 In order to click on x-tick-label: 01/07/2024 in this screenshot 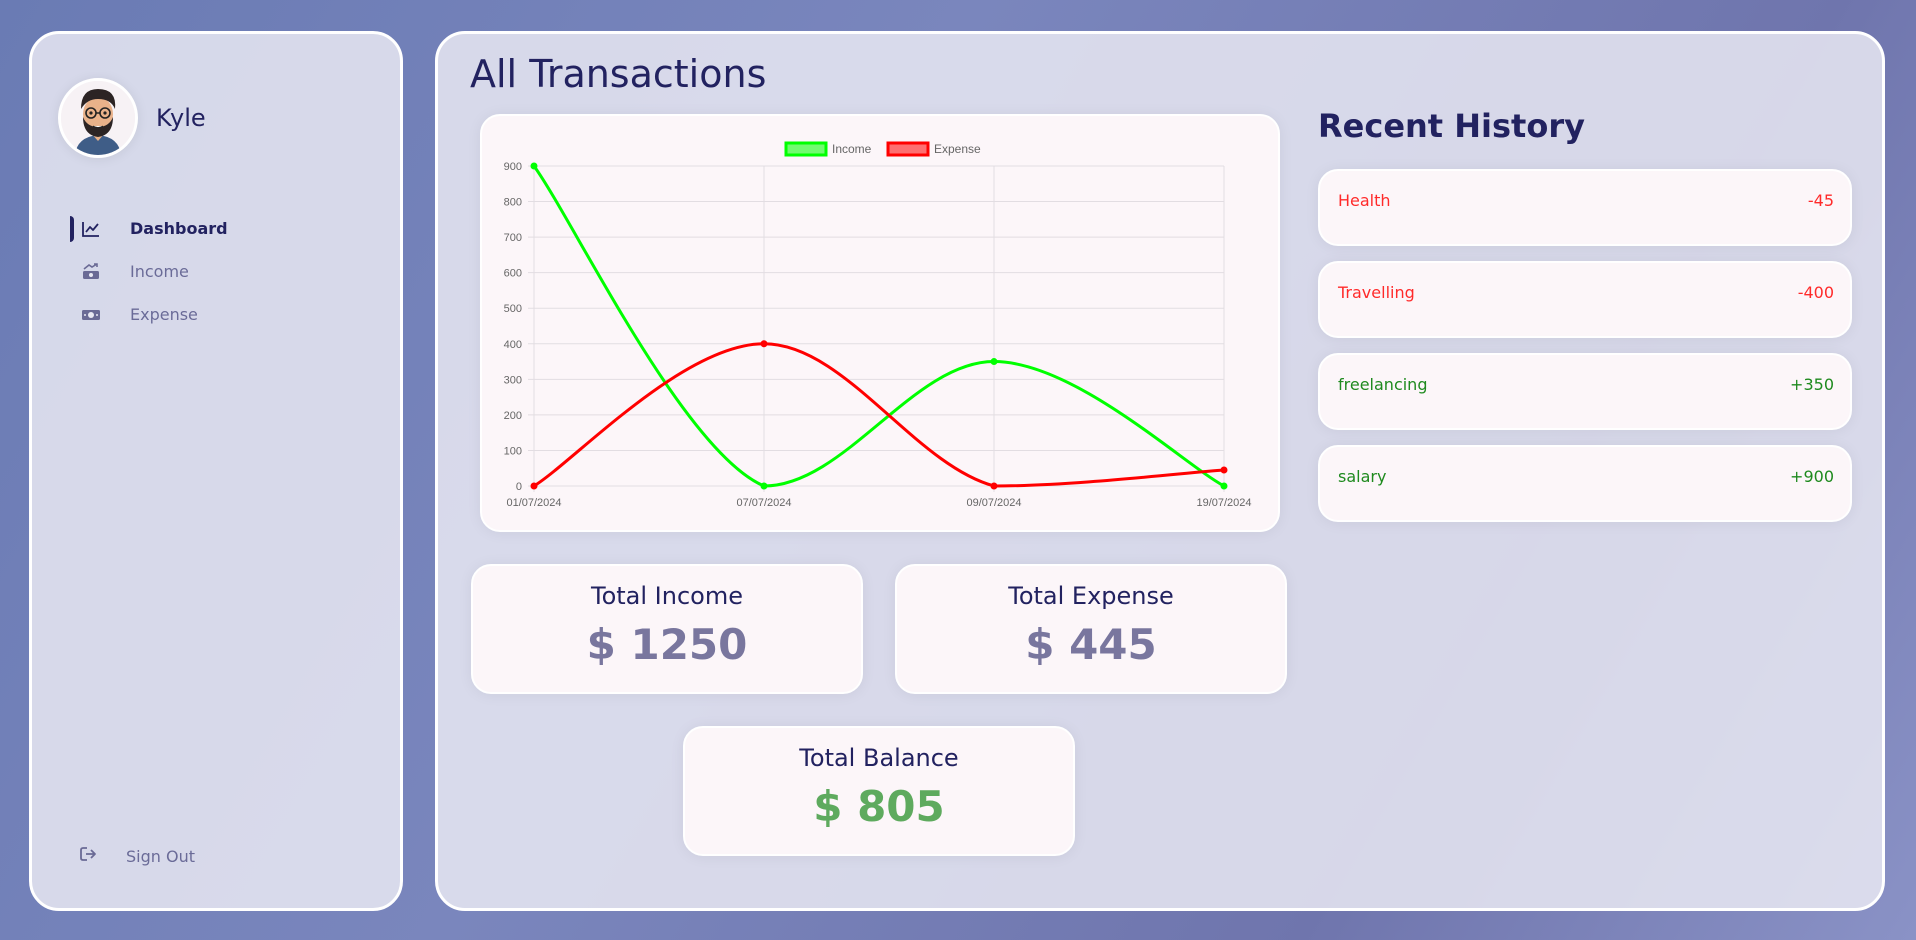, I will do `click(533, 503)`.